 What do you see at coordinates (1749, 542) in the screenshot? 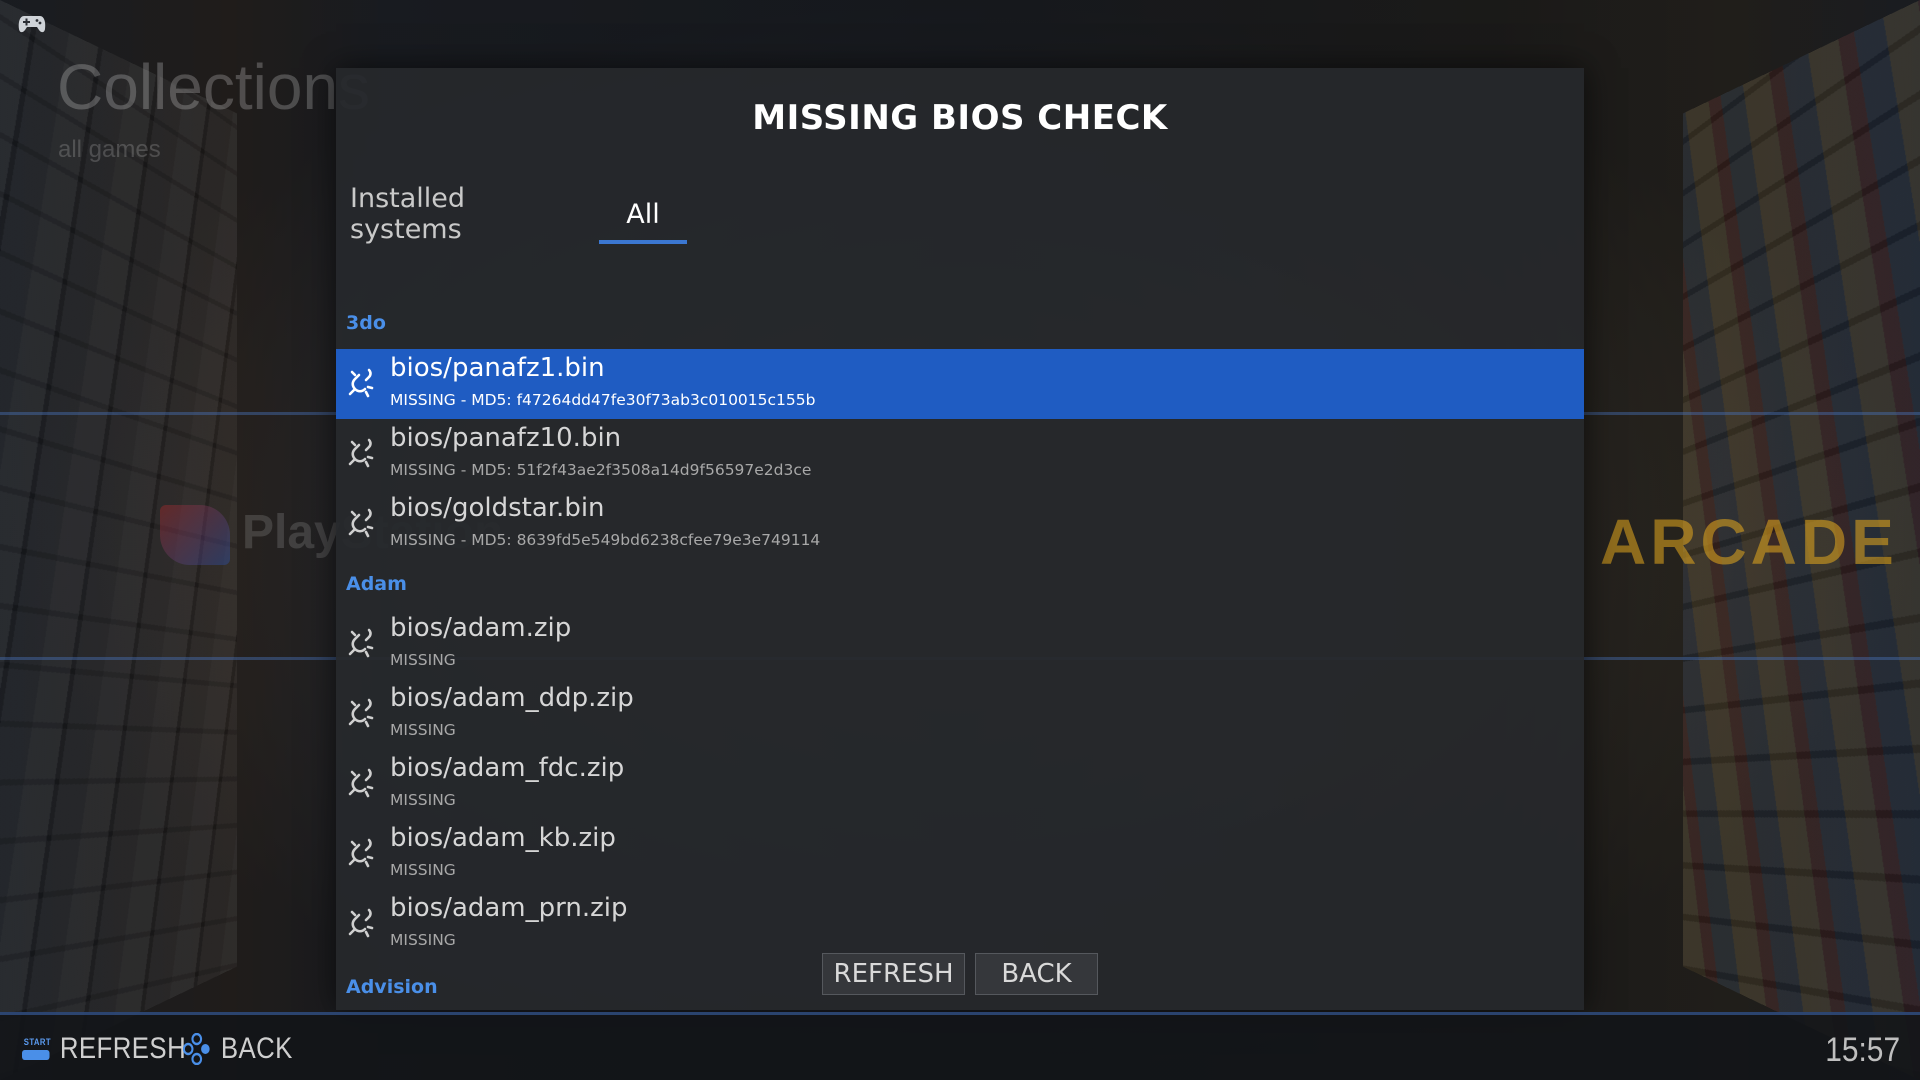
I see `background-system-logo-right: ARCADE` at bounding box center [1749, 542].